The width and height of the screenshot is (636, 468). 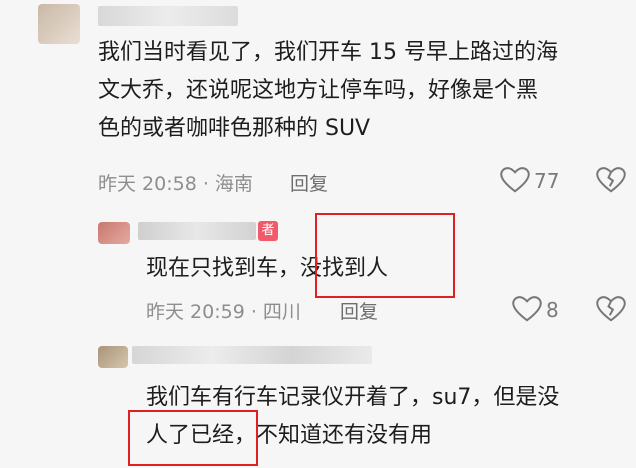 I want to click on comment-line: 文大乔，还说呢这地方让停车吗，好像是个黑, so click(x=318, y=90).